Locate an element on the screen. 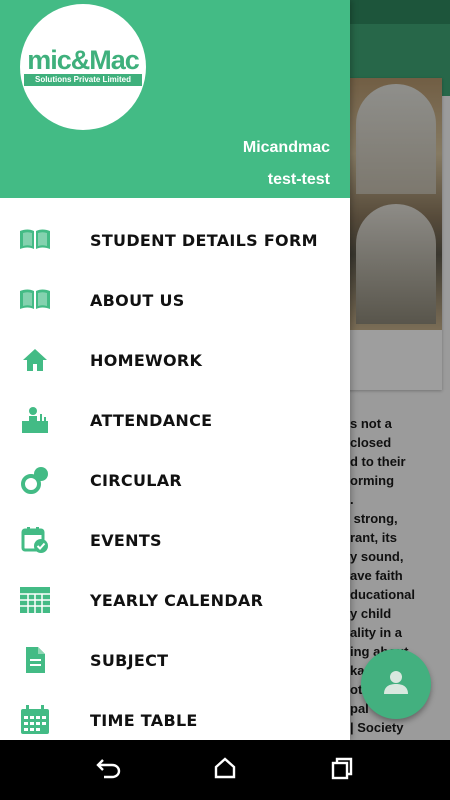 The image size is (450, 800). menu-item-circular: CIRCULAR is located at coordinates (175, 480).